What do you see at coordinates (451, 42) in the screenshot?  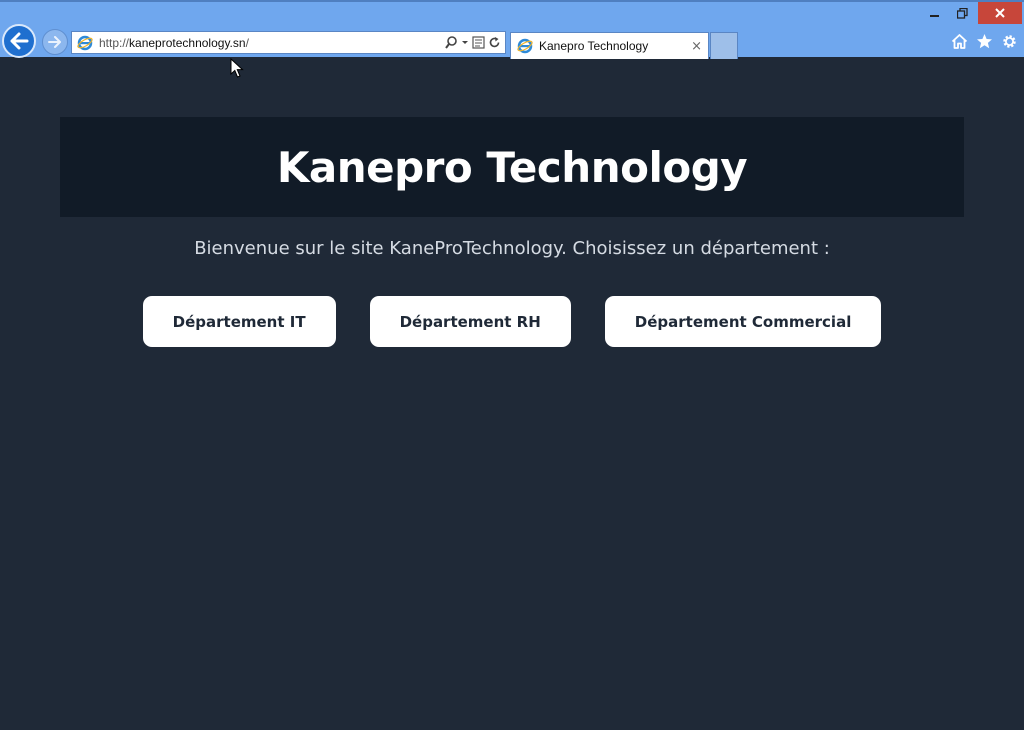 I see `search-icon` at bounding box center [451, 42].